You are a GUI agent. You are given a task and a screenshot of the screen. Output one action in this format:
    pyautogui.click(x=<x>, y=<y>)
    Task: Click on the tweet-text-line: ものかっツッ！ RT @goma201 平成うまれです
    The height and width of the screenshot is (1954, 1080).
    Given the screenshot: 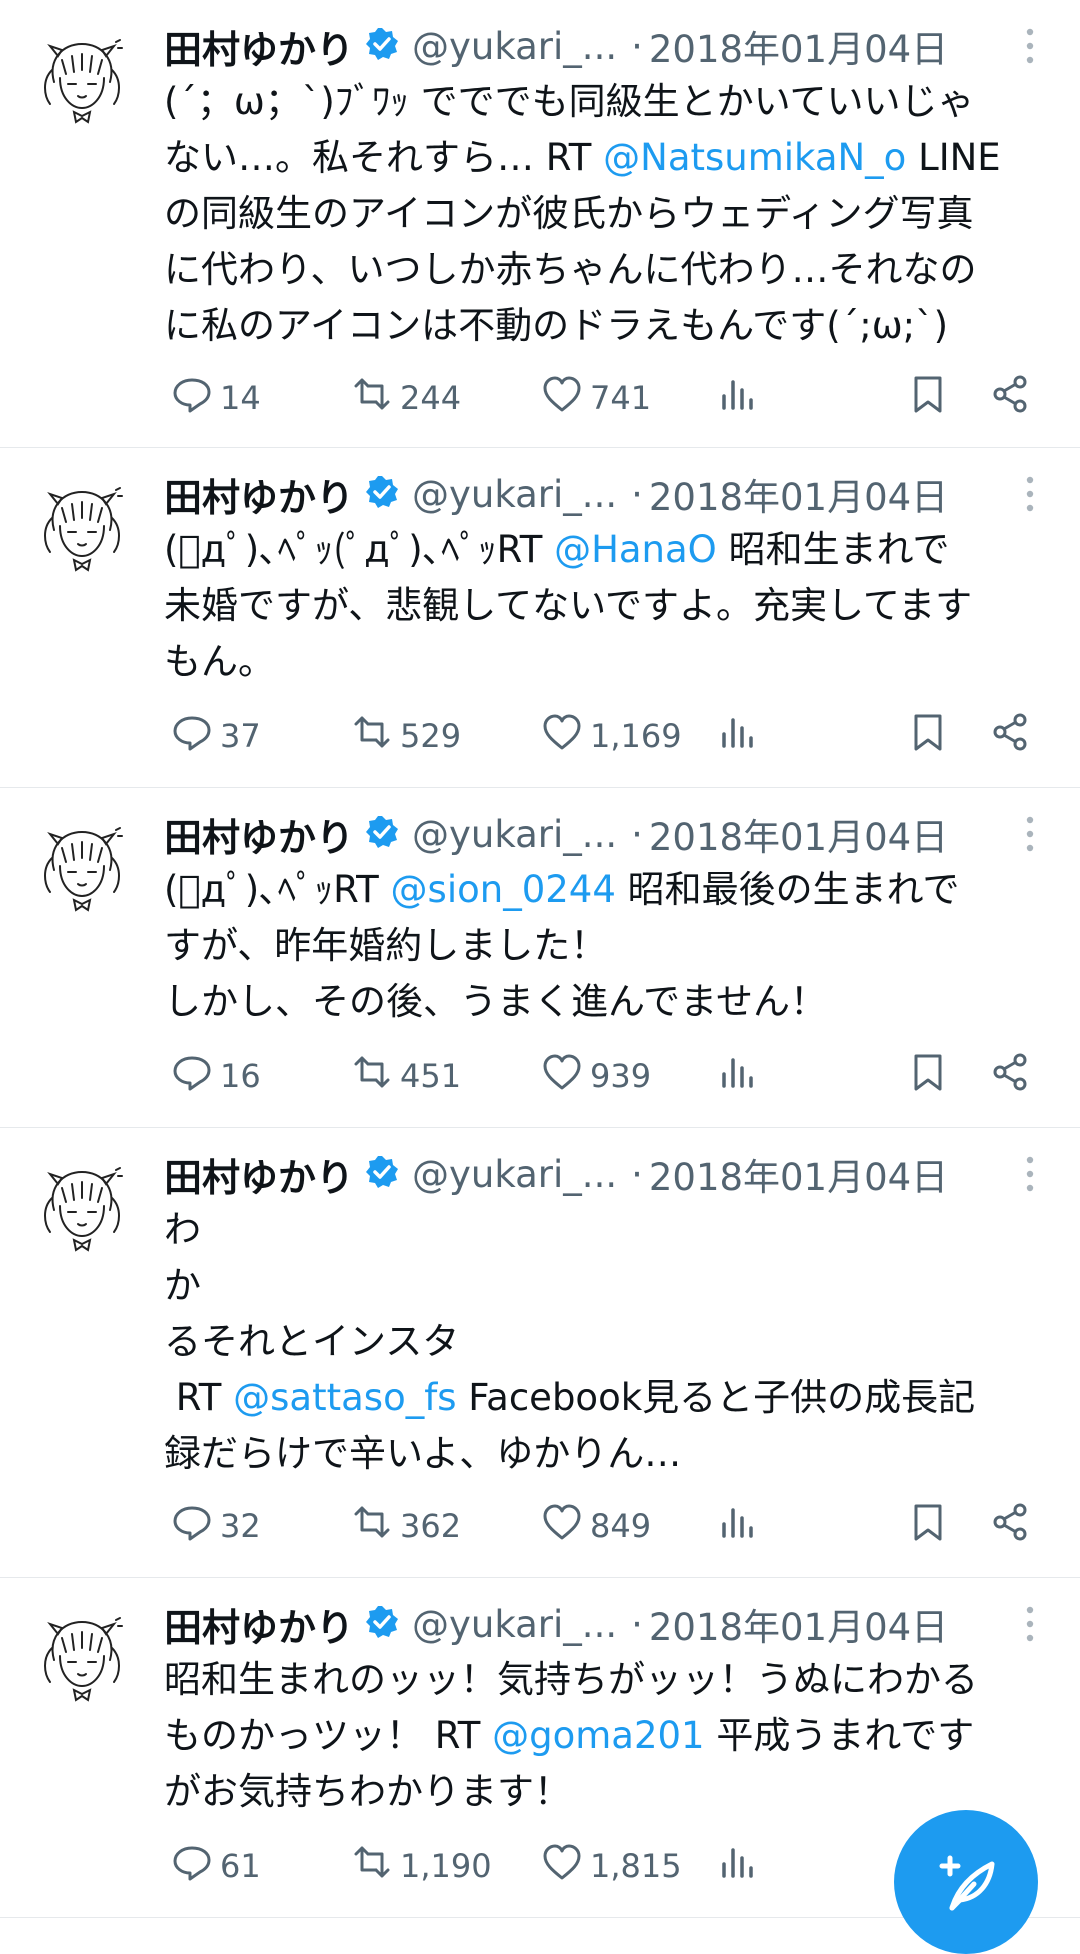 What is the action you would take?
    pyautogui.click(x=604, y=1736)
    